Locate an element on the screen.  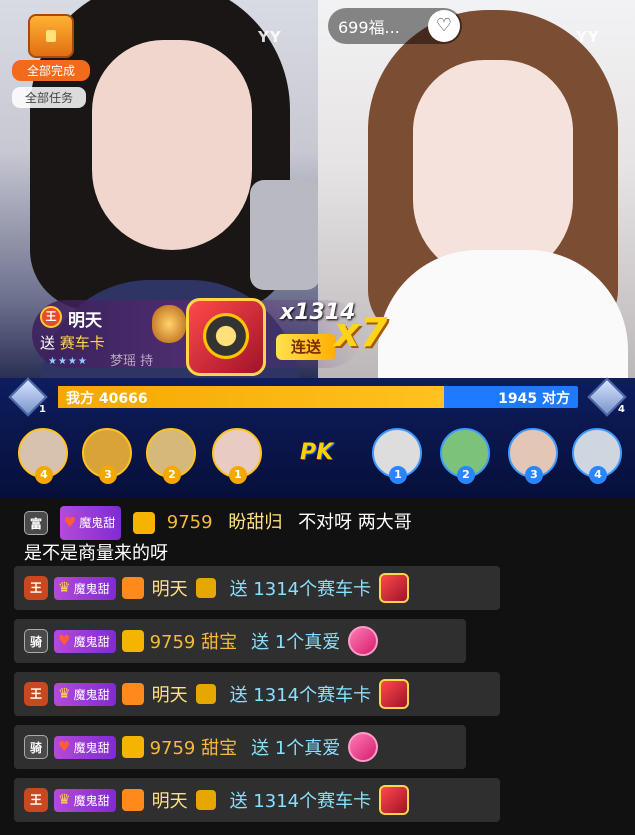
anchor-info-pill: 699福... ♡ is located at coordinates (395, 26).